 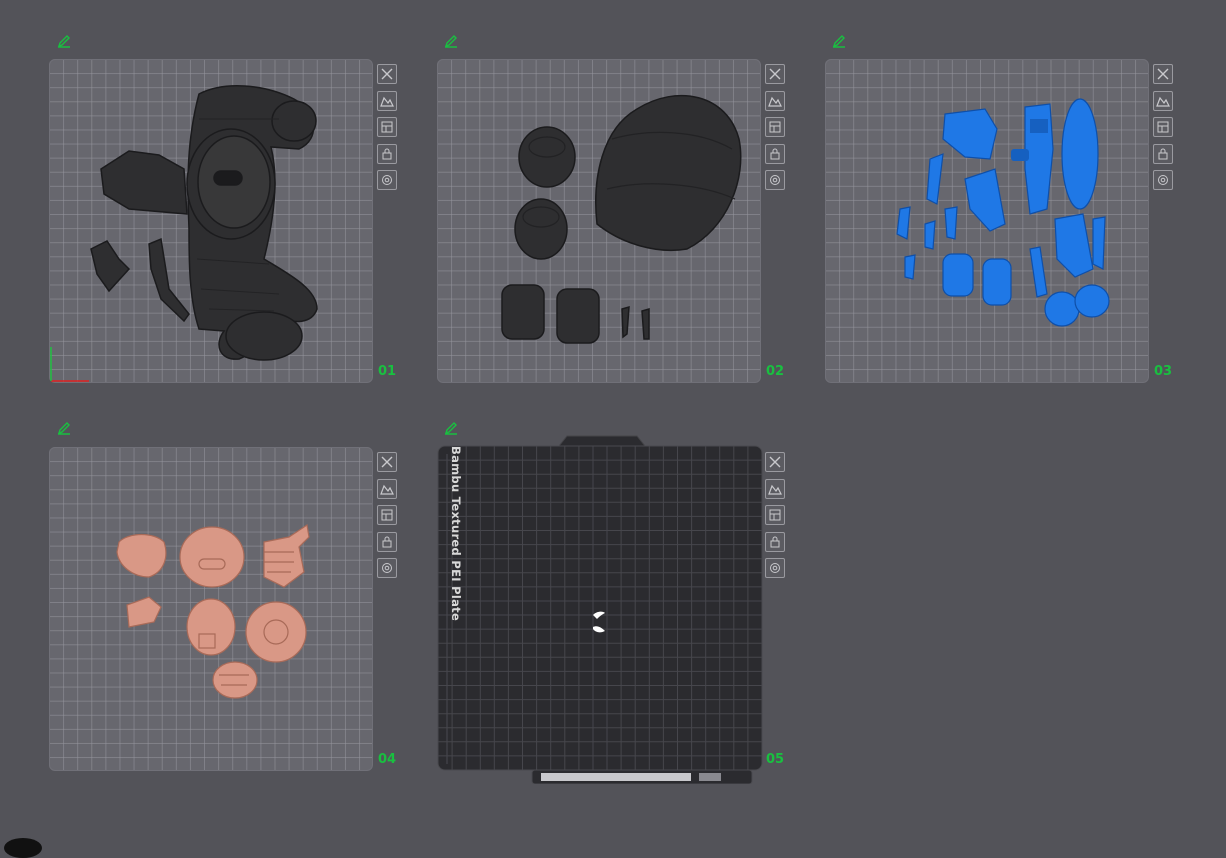 What do you see at coordinates (1163, 371) in the screenshot?
I see `plate-number: 03` at bounding box center [1163, 371].